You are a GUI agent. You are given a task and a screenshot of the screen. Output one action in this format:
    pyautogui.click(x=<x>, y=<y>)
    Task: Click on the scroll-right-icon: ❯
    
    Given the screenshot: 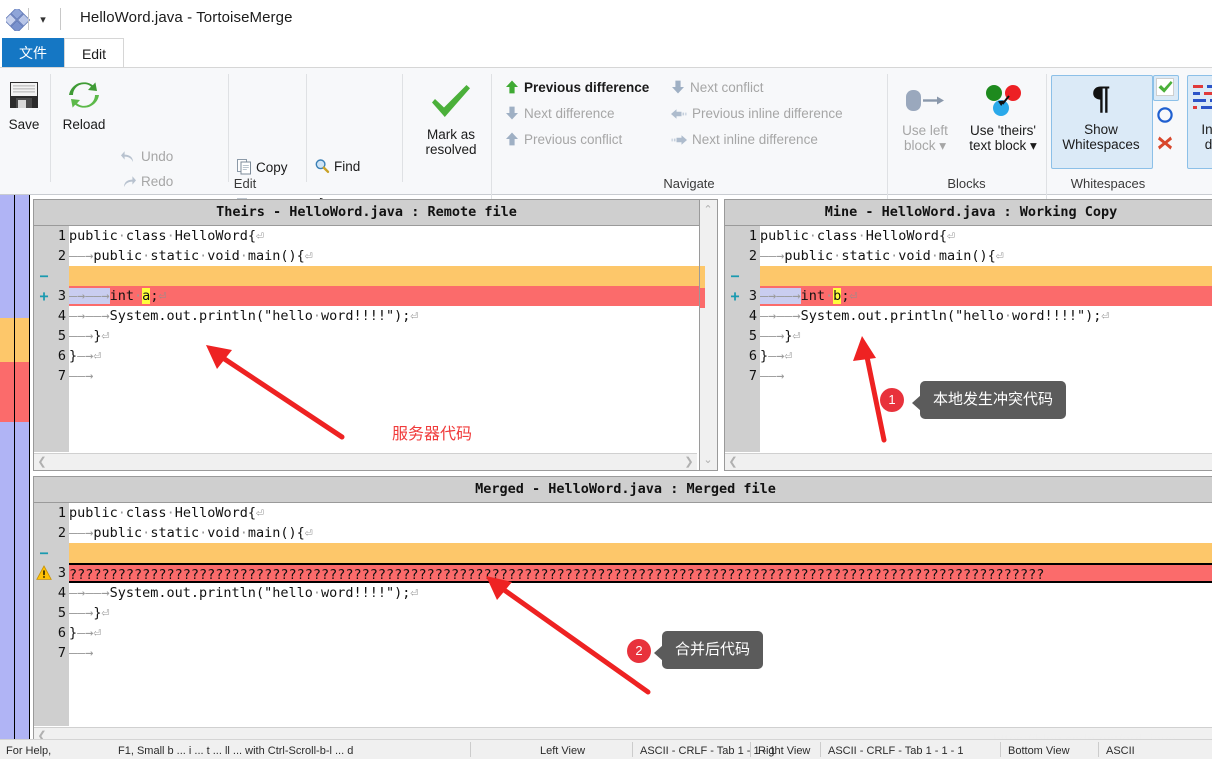 What is the action you would take?
    pyautogui.click(x=689, y=462)
    